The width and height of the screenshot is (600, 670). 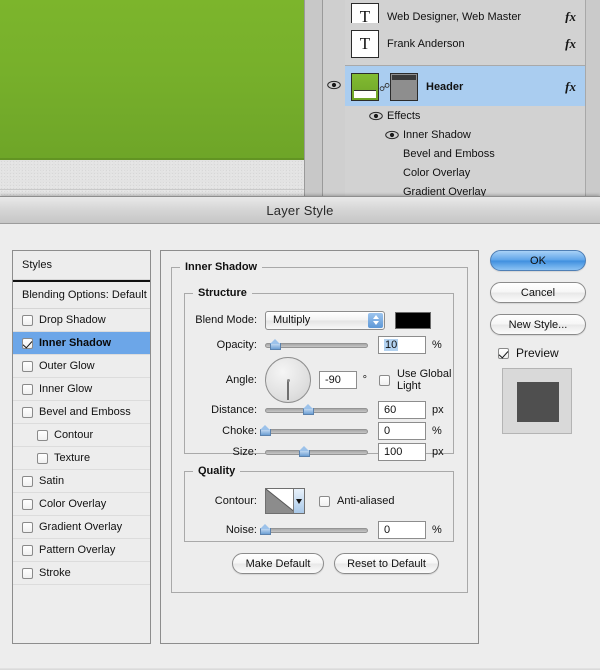 I want to click on noise-input: 0, so click(x=402, y=530).